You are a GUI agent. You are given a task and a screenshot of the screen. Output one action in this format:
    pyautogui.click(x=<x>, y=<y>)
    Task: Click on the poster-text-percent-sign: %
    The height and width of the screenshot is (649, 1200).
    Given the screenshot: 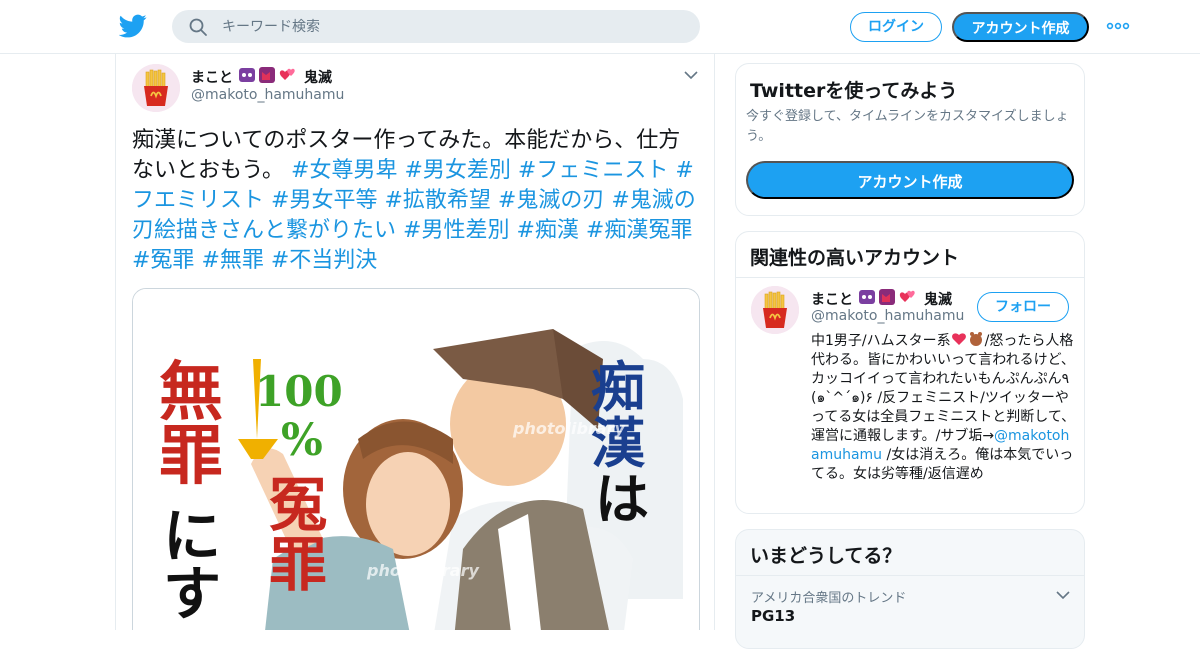 What is the action you would take?
    pyautogui.click(x=302, y=440)
    